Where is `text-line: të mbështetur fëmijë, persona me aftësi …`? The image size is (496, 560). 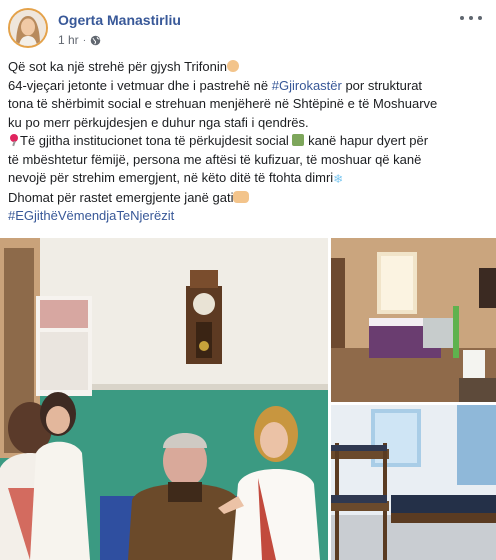 text-line: të mbështetur fëmijë, persona me aftësi … is located at coordinates (215, 159).